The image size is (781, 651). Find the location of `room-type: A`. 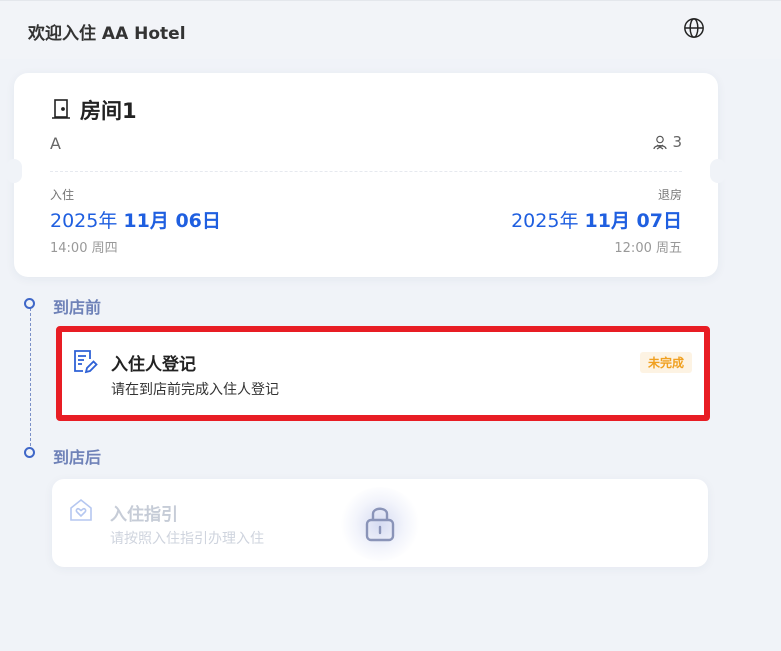

room-type: A is located at coordinates (55, 143).